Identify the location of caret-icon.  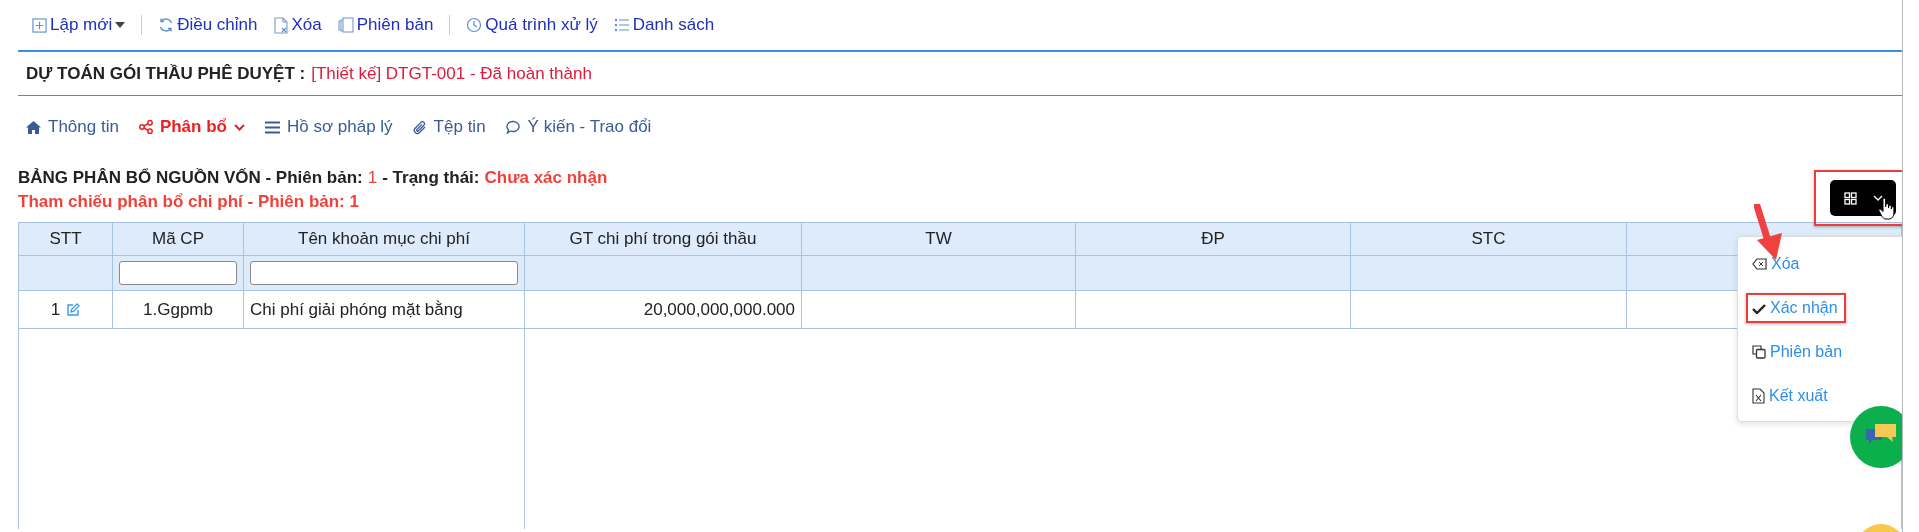
(120, 25).